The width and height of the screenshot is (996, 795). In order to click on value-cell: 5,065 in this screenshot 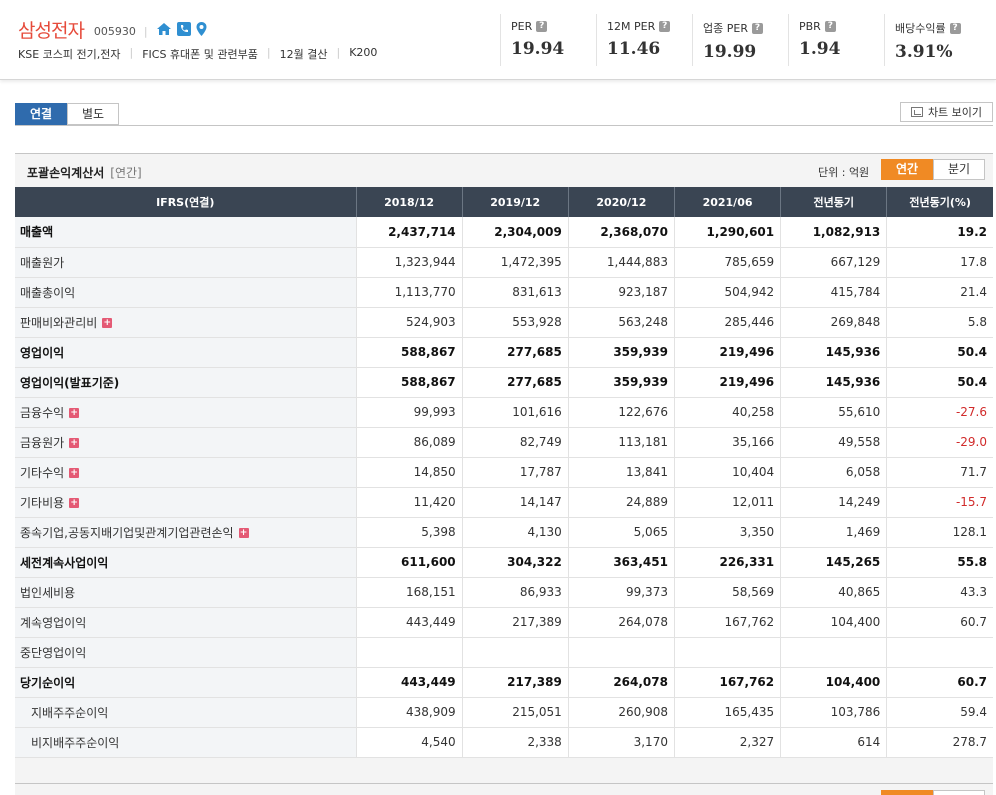, I will do `click(621, 532)`.